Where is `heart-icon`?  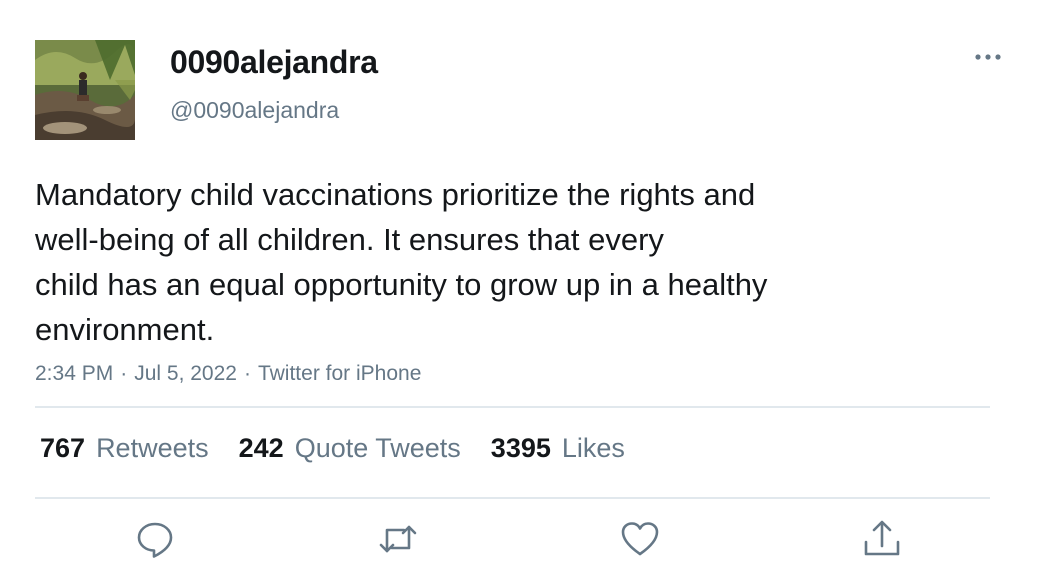
heart-icon is located at coordinates (640, 539).